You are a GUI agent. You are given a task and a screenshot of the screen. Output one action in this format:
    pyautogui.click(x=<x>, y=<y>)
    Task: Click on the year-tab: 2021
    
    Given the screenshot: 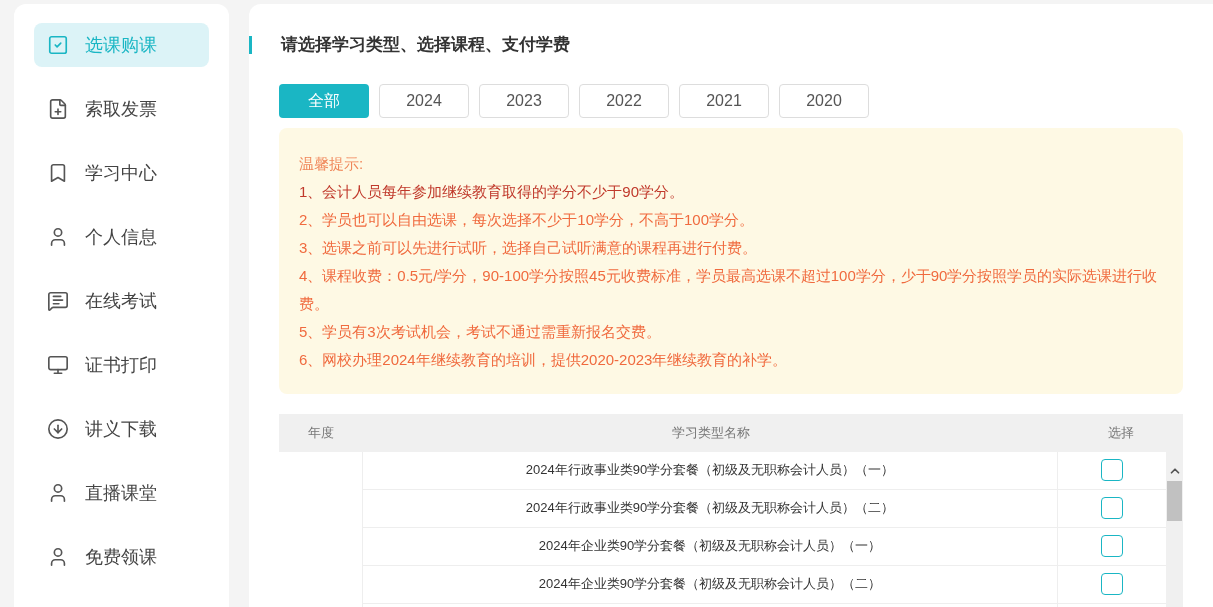 What is the action you would take?
    pyautogui.click(x=724, y=100)
    